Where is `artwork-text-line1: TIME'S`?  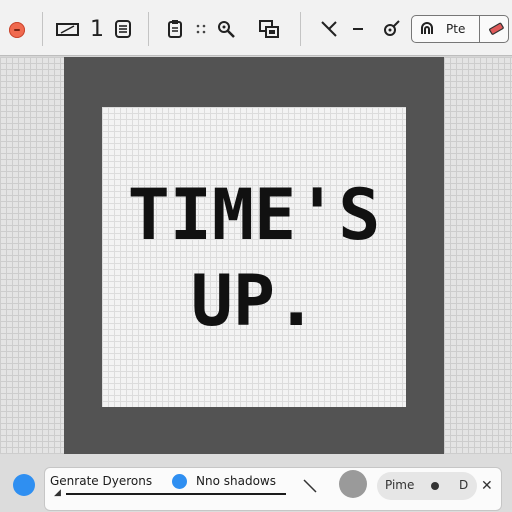
artwork-text-line1: TIME'S is located at coordinates (254, 215).